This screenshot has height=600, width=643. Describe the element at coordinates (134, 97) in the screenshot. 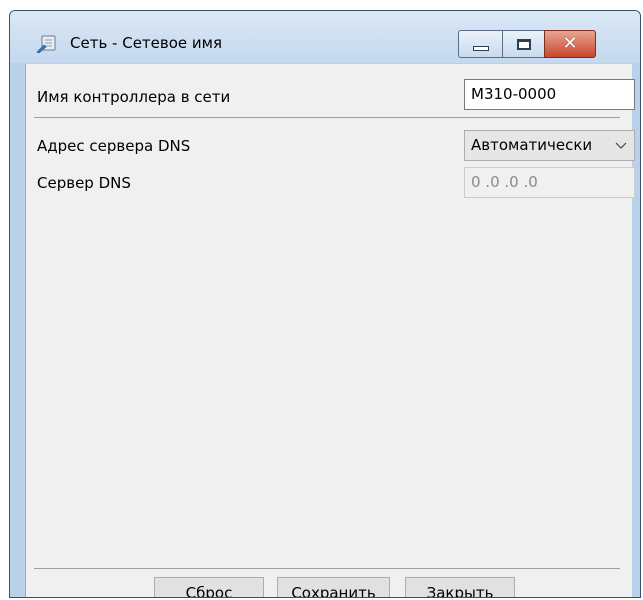

I see `controller-name-label: Имя контроллера в сети` at that location.